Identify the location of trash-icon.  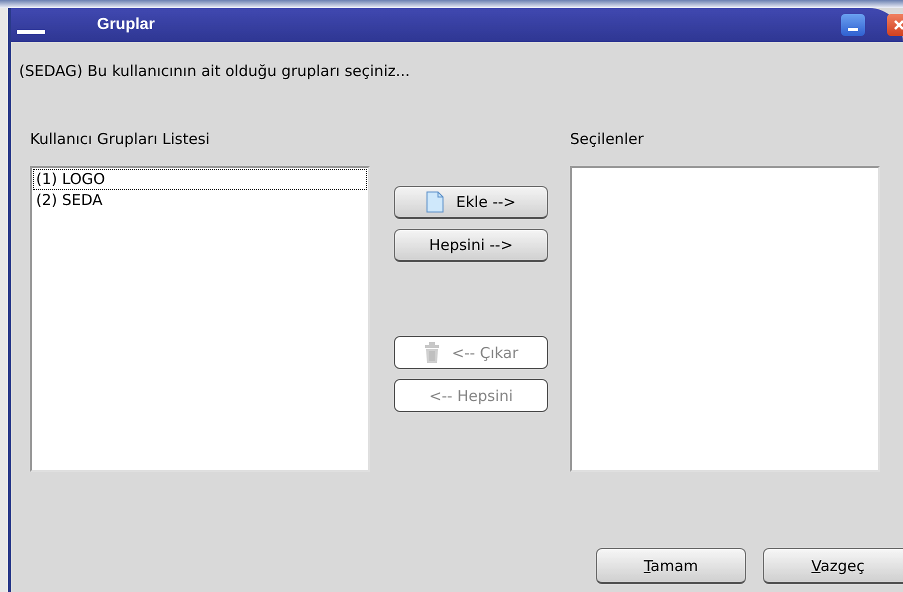
(432, 353).